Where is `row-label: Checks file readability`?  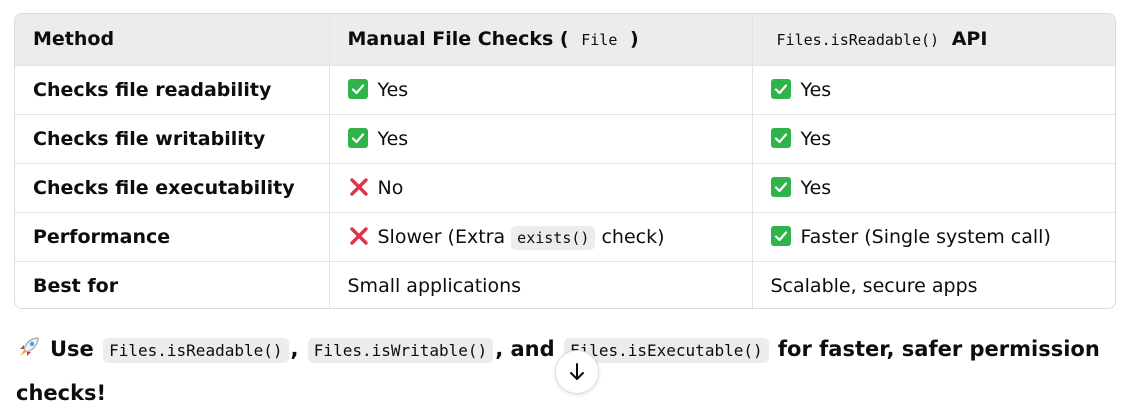 row-label: Checks file readability is located at coordinates (172, 90).